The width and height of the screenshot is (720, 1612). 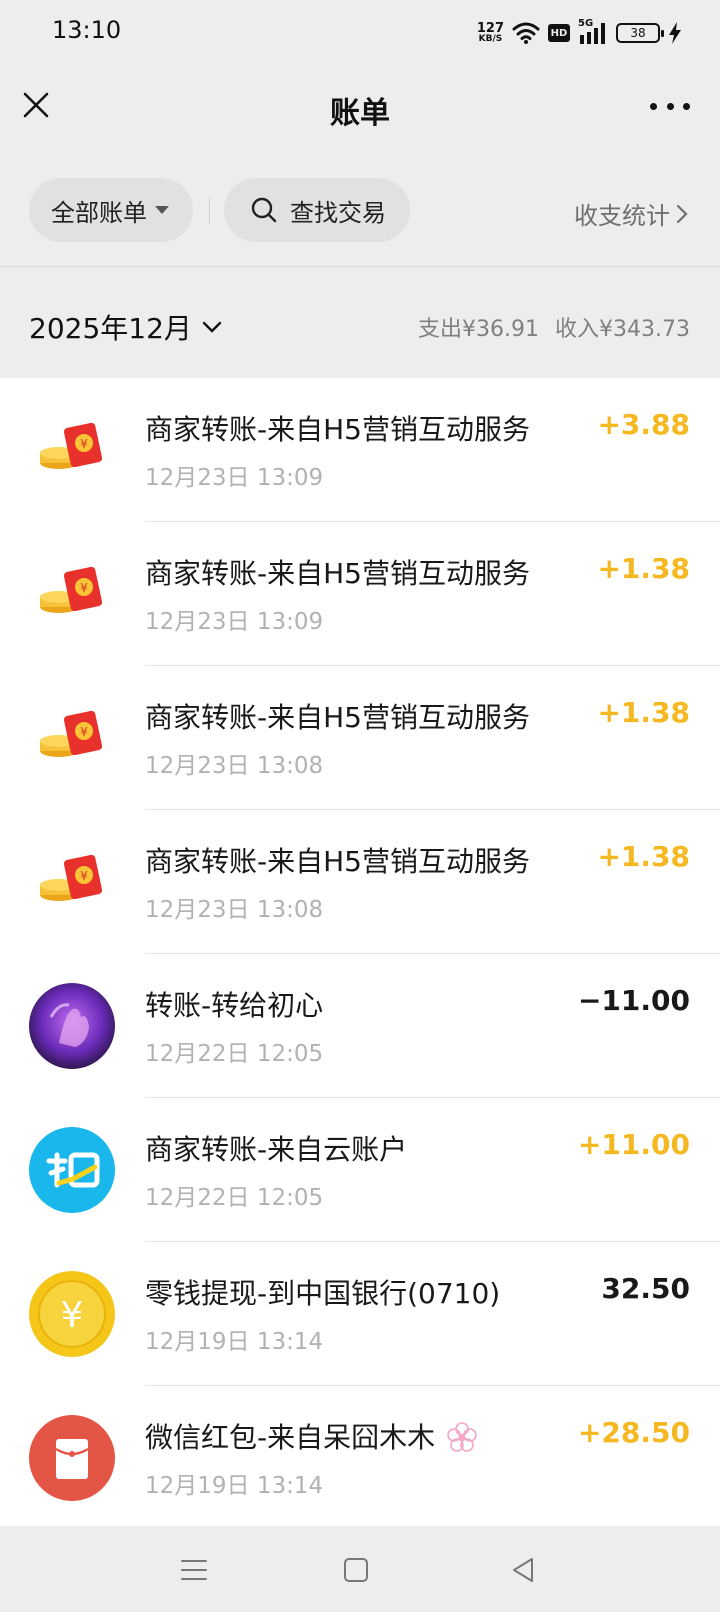 I want to click on search-label: 查找交易, so click(x=338, y=212).